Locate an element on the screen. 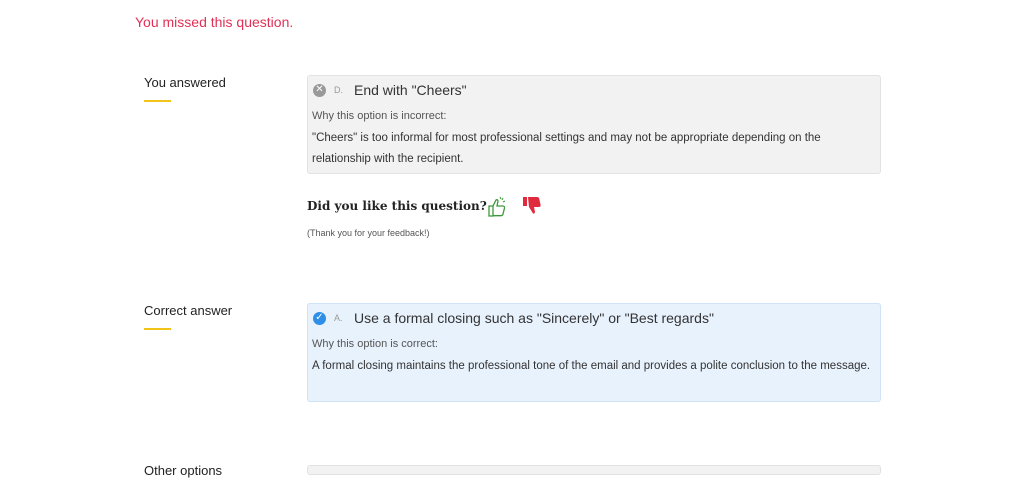 The width and height of the screenshot is (1027, 478). thumbs-down-icon is located at coordinates (532, 208).